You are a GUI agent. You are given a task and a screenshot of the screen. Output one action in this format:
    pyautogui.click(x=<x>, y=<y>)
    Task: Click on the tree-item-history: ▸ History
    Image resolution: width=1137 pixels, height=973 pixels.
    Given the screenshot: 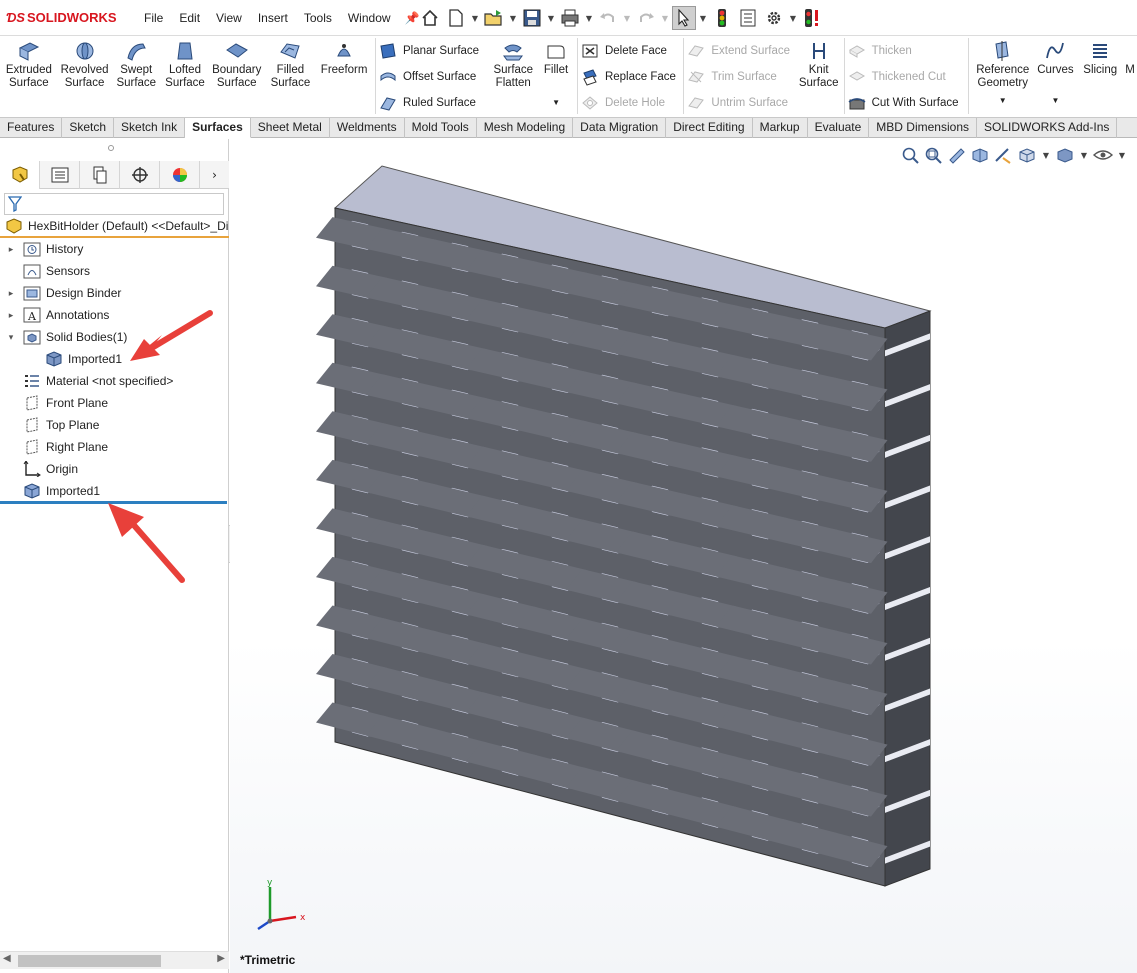 What is the action you would take?
    pyautogui.click(x=114, y=249)
    